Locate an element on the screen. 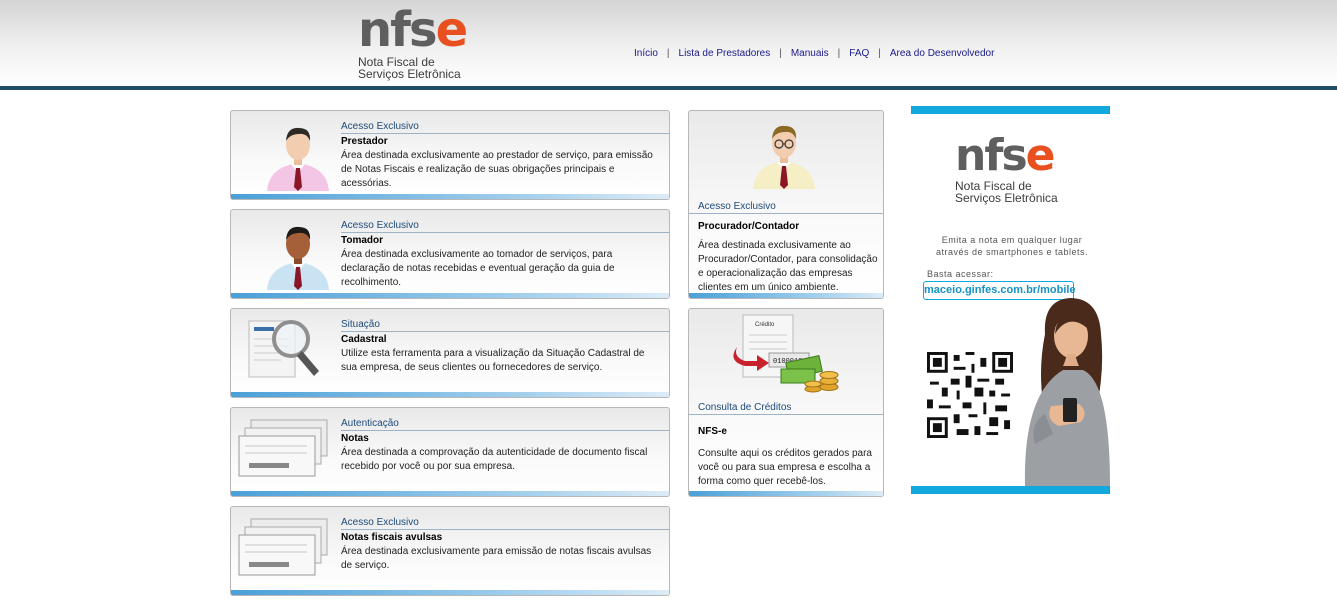 The image size is (1337, 603). card-title: Notas fiscais avulsas is located at coordinates (392, 537).